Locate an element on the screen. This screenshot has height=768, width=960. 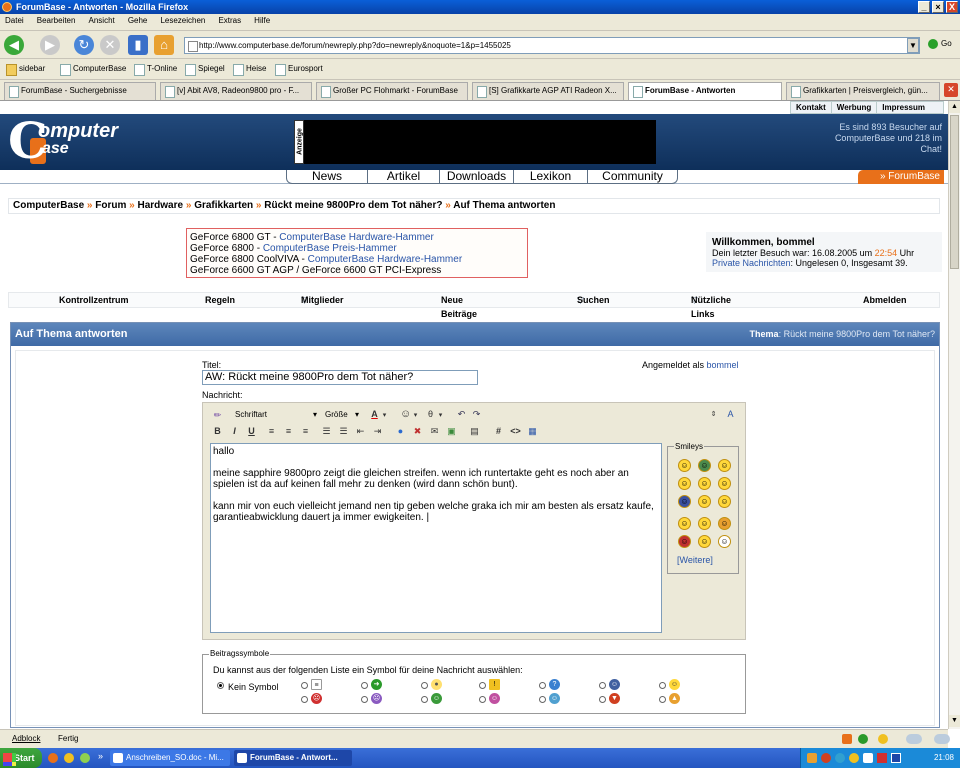
logged-in-user: bommel is located at coordinates (723, 365).